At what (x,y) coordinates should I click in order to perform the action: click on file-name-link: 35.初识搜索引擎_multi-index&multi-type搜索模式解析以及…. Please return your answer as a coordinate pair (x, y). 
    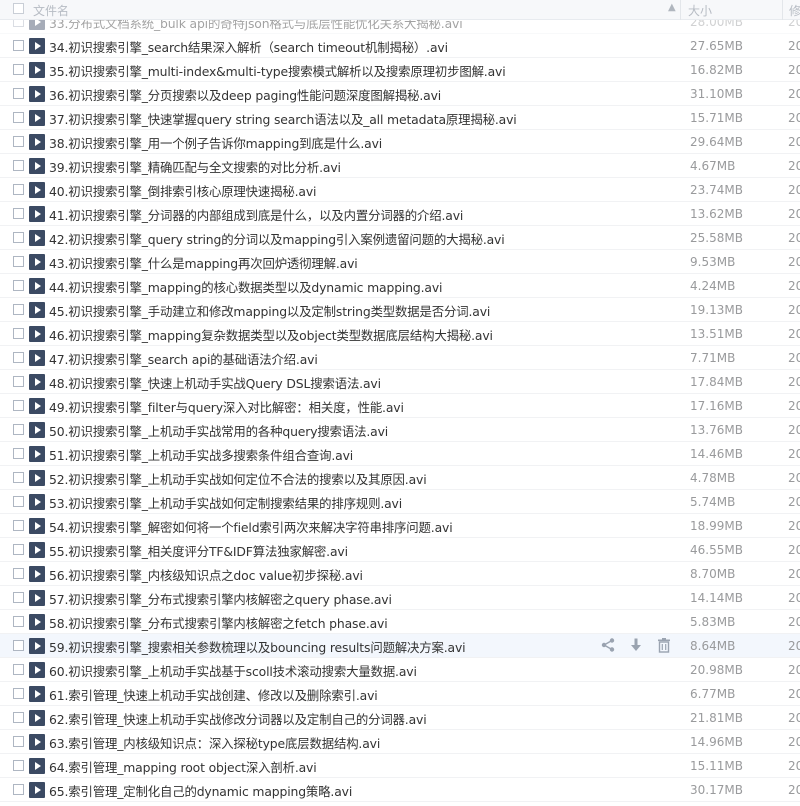
    Looking at the image, I should click on (277, 71).